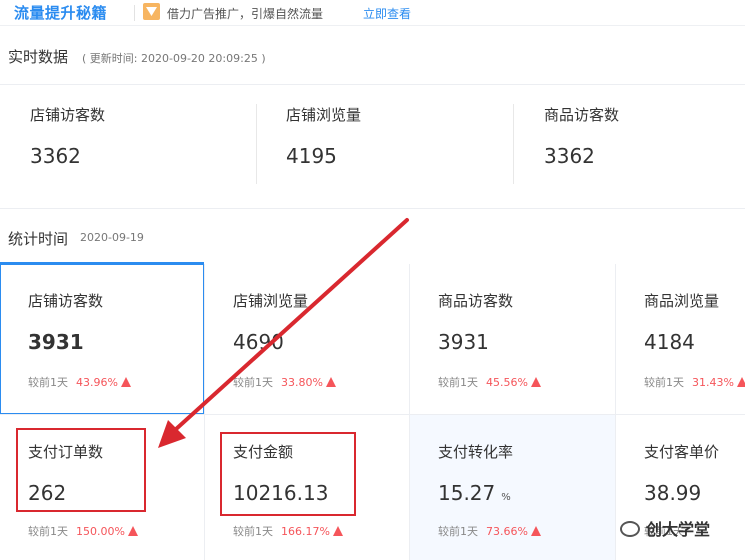 The height and width of the screenshot is (560, 745). I want to click on annotation-arrow-icon, so click(283, 333).